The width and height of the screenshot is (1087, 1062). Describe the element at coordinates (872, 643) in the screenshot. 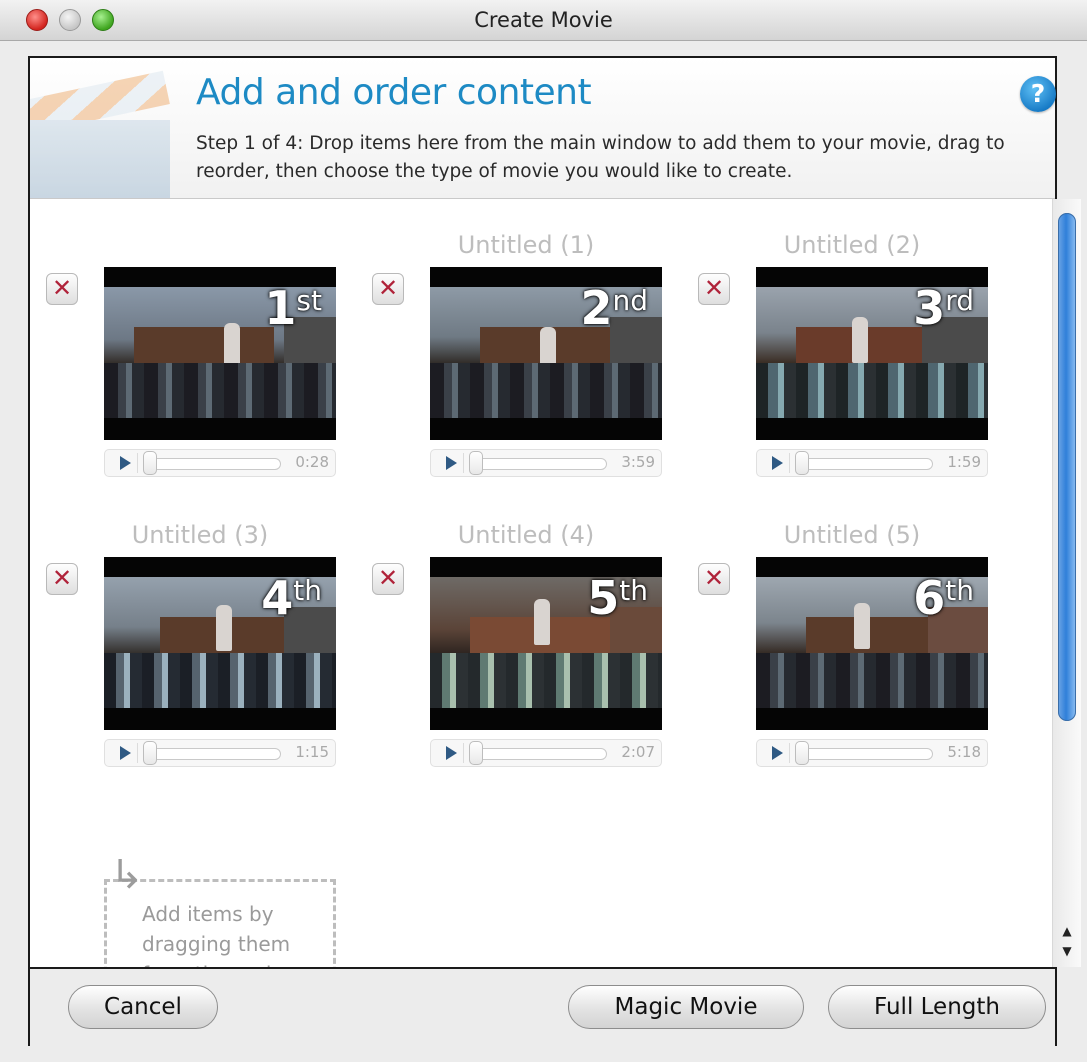

I see `video-thumbnail: 6th` at that location.